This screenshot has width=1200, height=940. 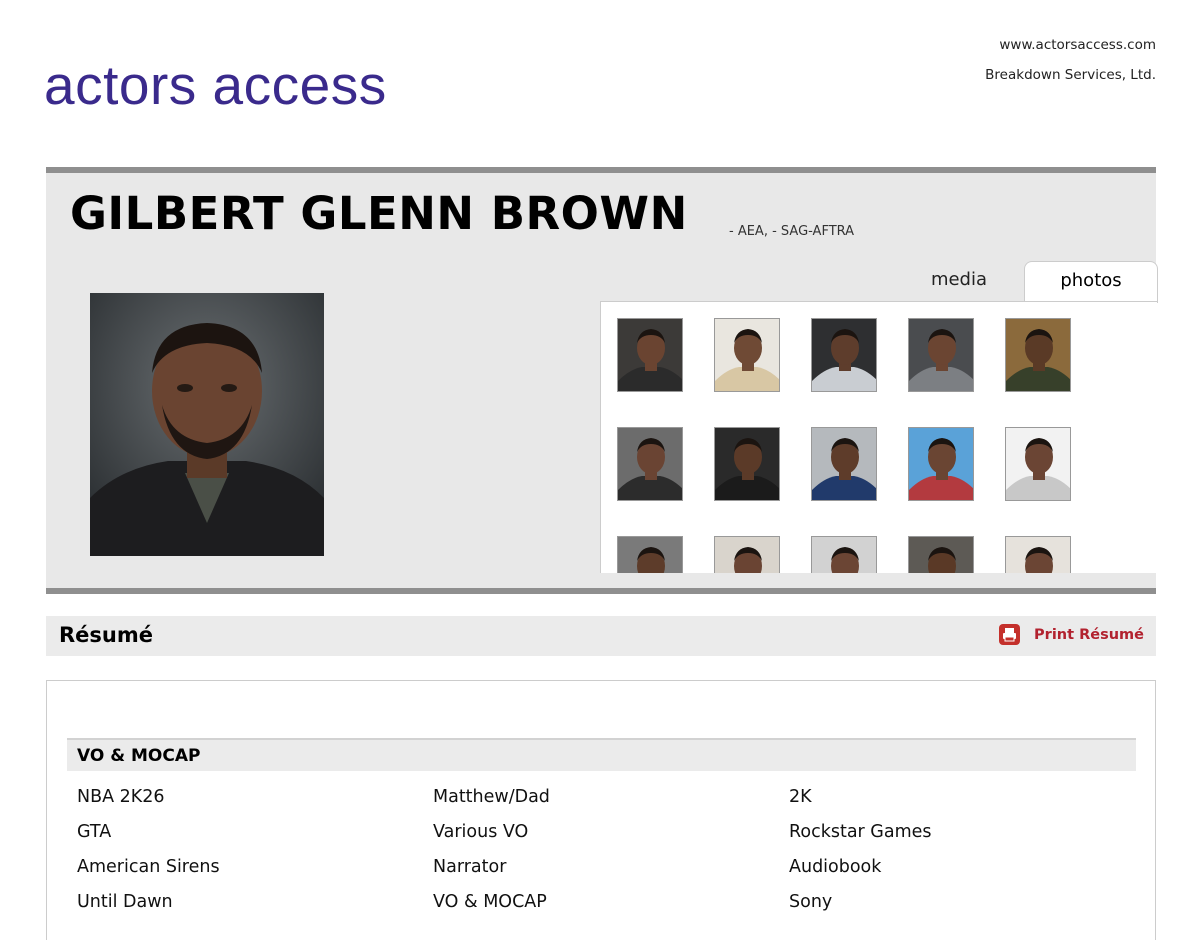 I want to click on credit-role: VO & MOCAP, so click(x=490, y=902).